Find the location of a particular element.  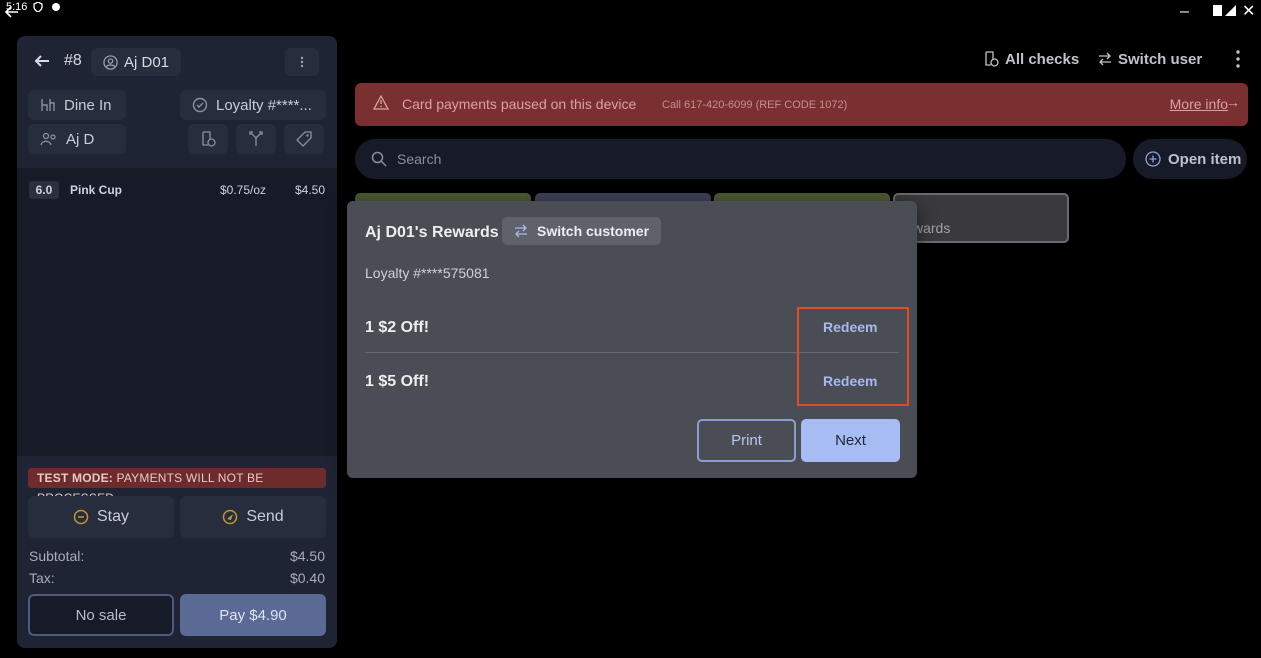

send-button: Send is located at coordinates (253, 517).